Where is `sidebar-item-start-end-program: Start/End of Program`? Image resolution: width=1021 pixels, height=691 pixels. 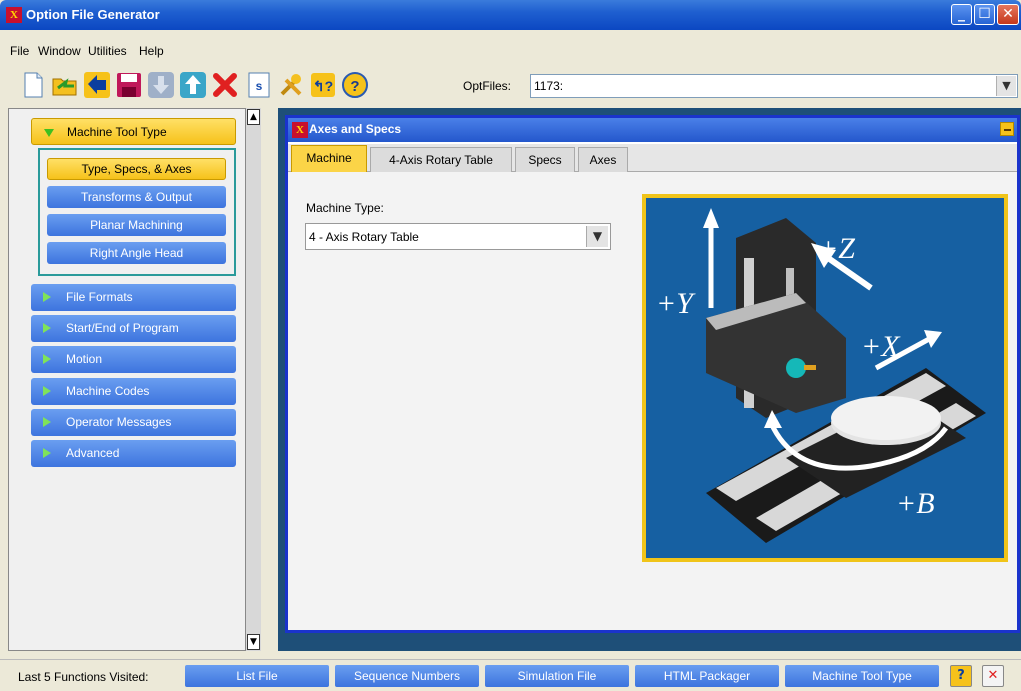
sidebar-item-start-end-program: Start/End of Program is located at coordinates (133, 328).